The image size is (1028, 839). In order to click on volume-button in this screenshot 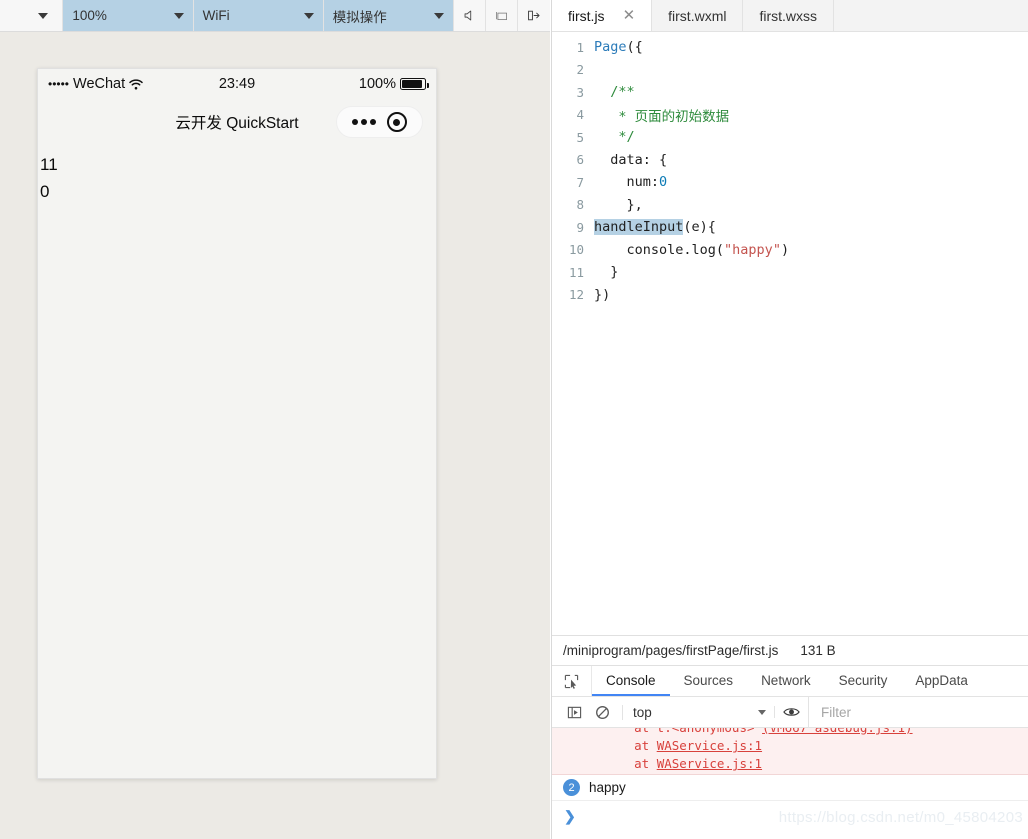, I will do `click(470, 15)`.